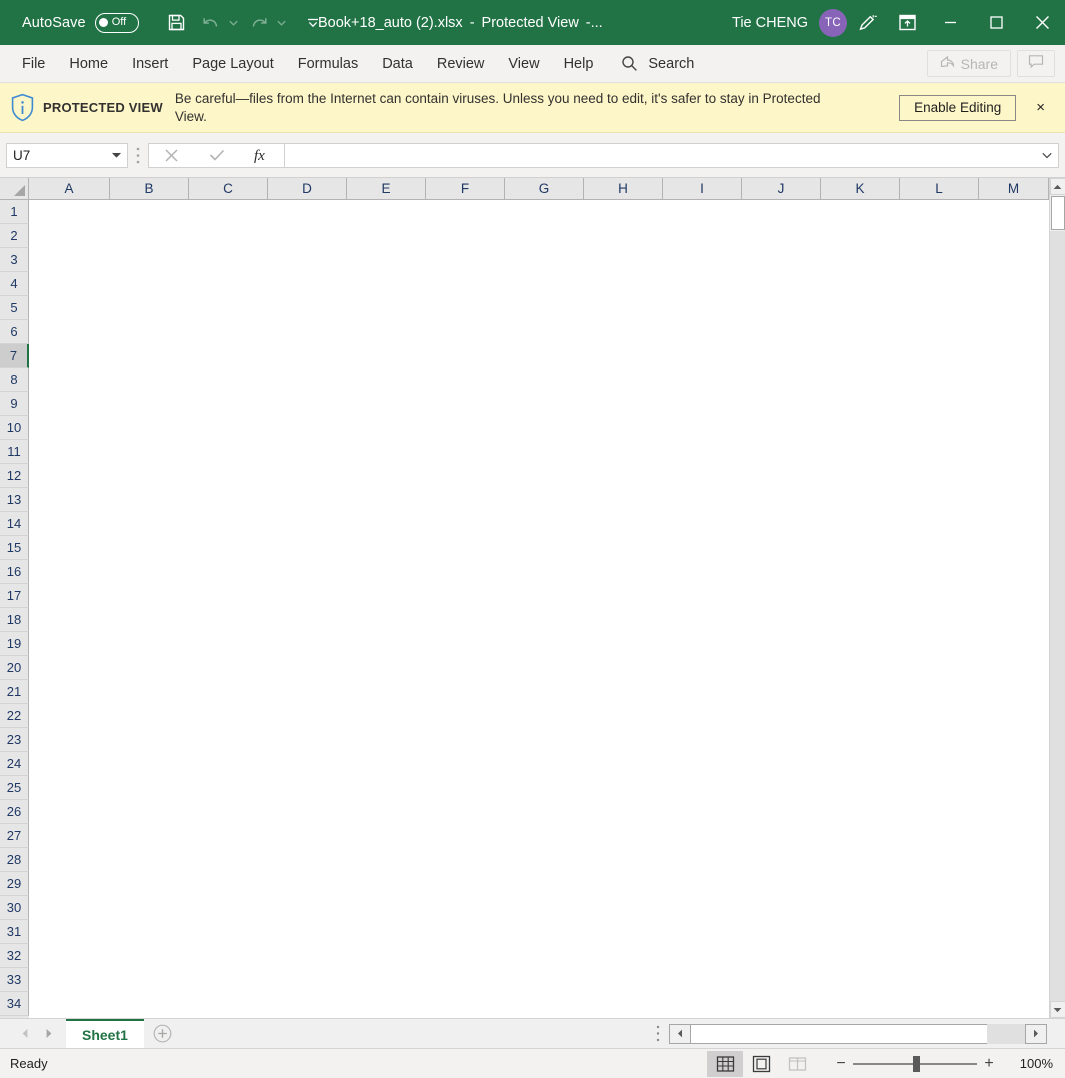 The width and height of the screenshot is (1065, 1078). I want to click on row-header-15: 15, so click(14, 548).